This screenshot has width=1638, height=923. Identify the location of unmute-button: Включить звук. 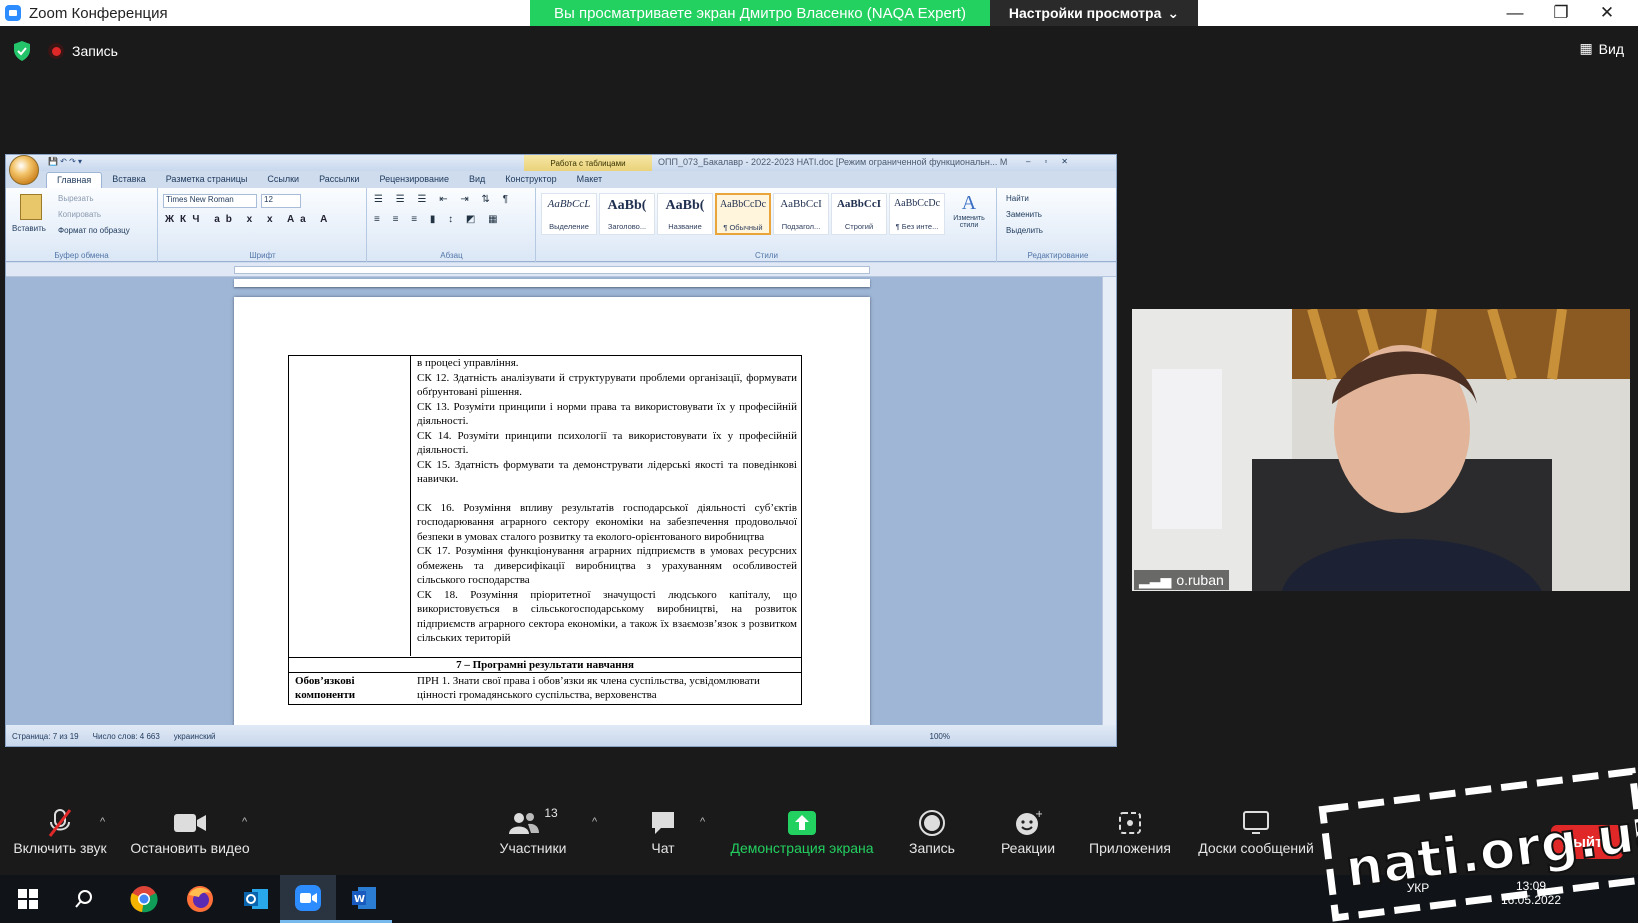
(60, 831).